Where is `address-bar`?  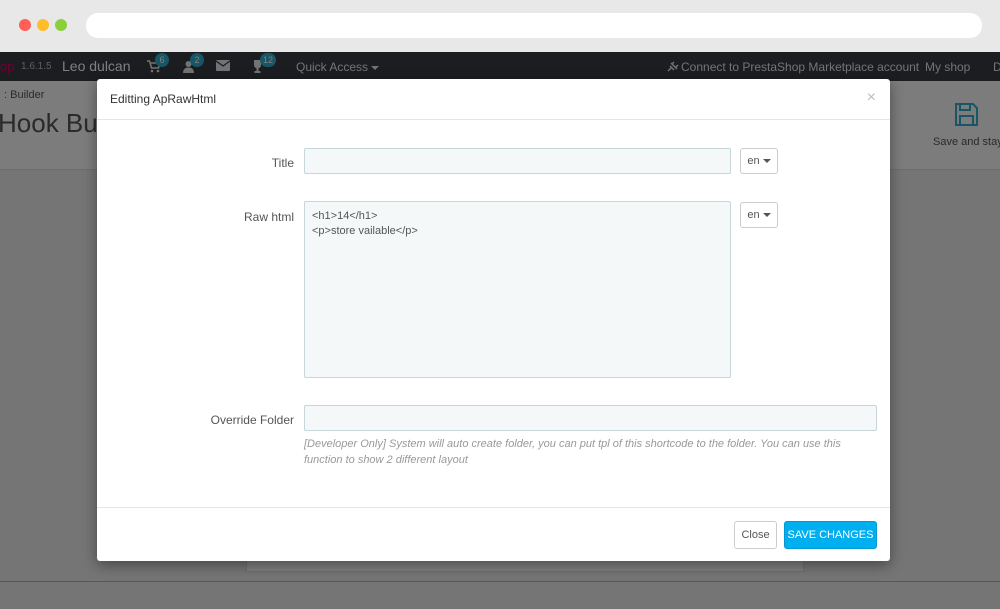 address-bar is located at coordinates (534, 25).